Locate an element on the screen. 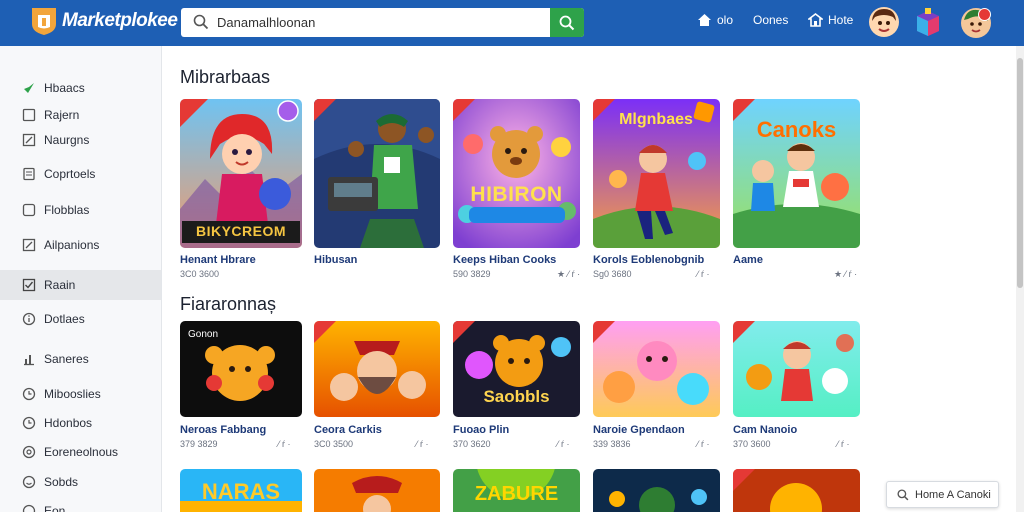  game-banner-text: Mlgnbaes is located at coordinates (656, 119).